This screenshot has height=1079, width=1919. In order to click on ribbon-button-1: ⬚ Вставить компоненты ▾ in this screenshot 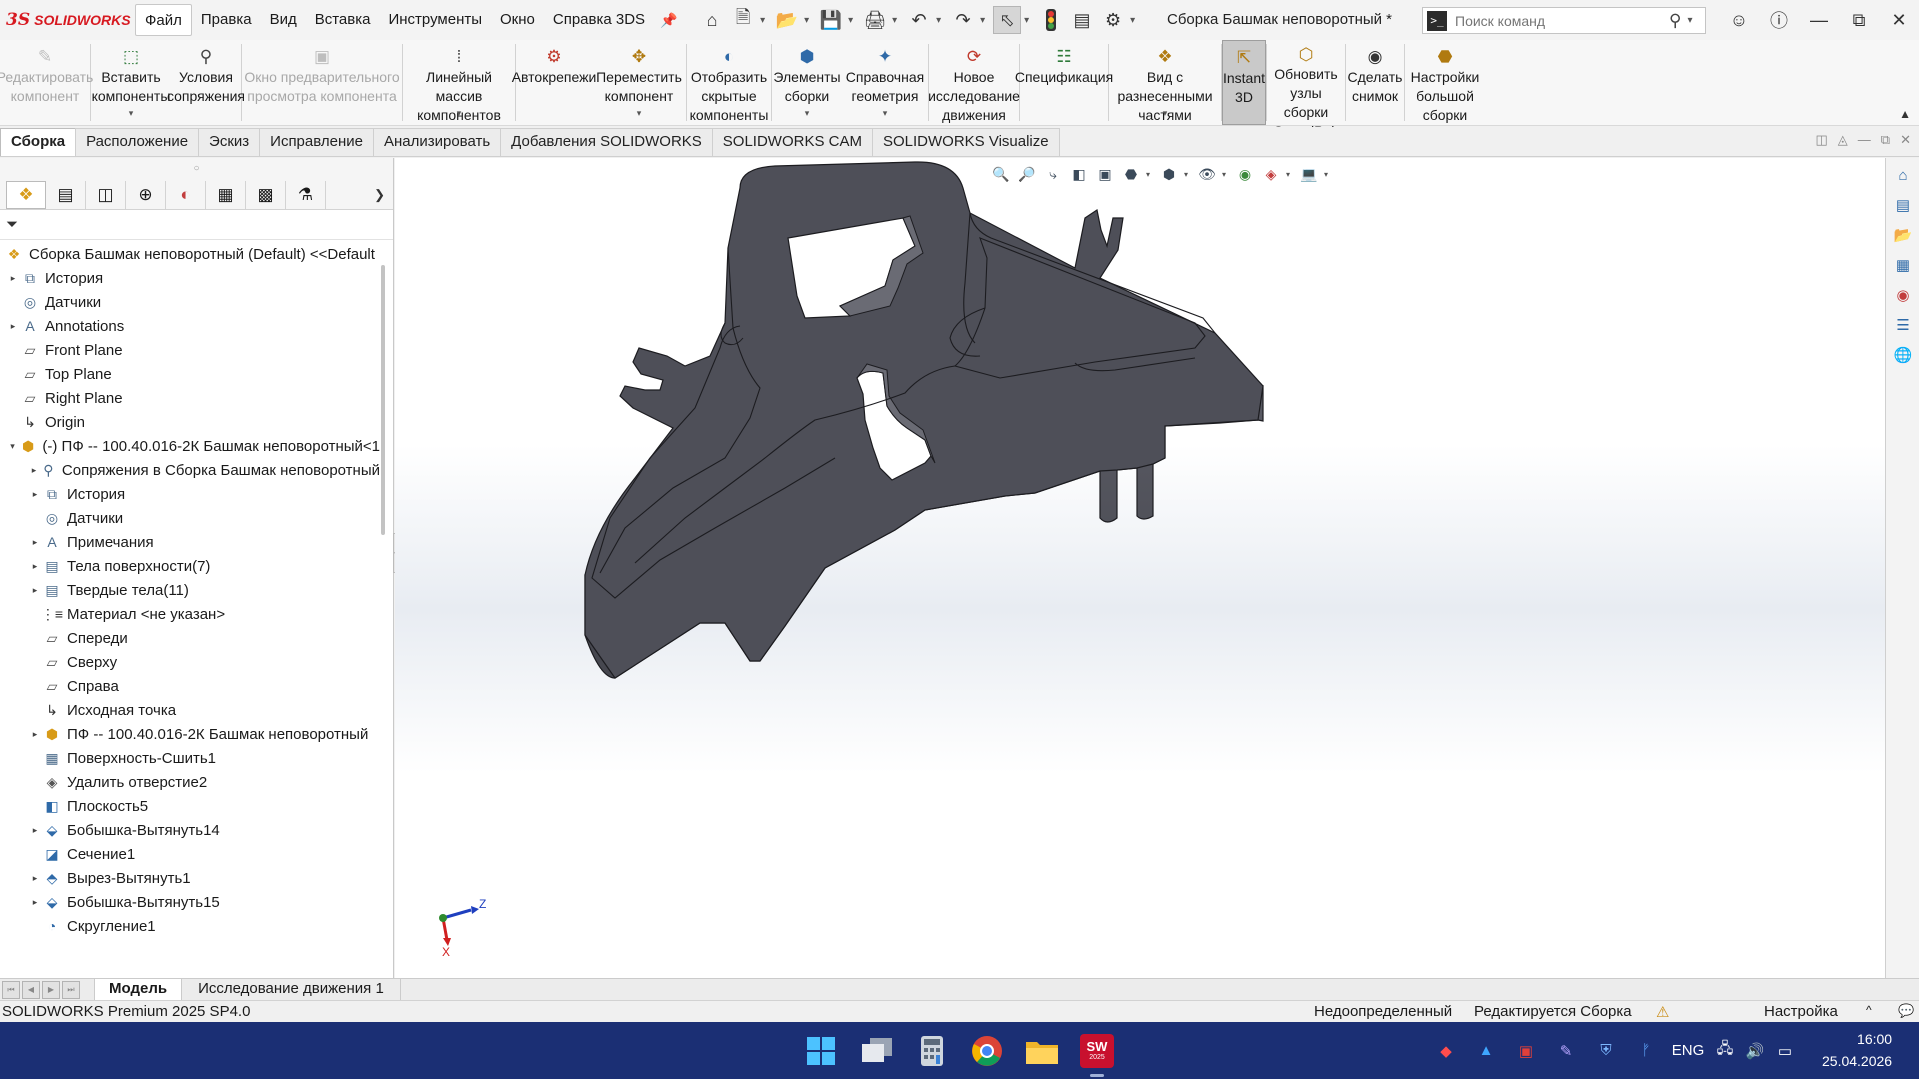, I will do `click(131, 82)`.